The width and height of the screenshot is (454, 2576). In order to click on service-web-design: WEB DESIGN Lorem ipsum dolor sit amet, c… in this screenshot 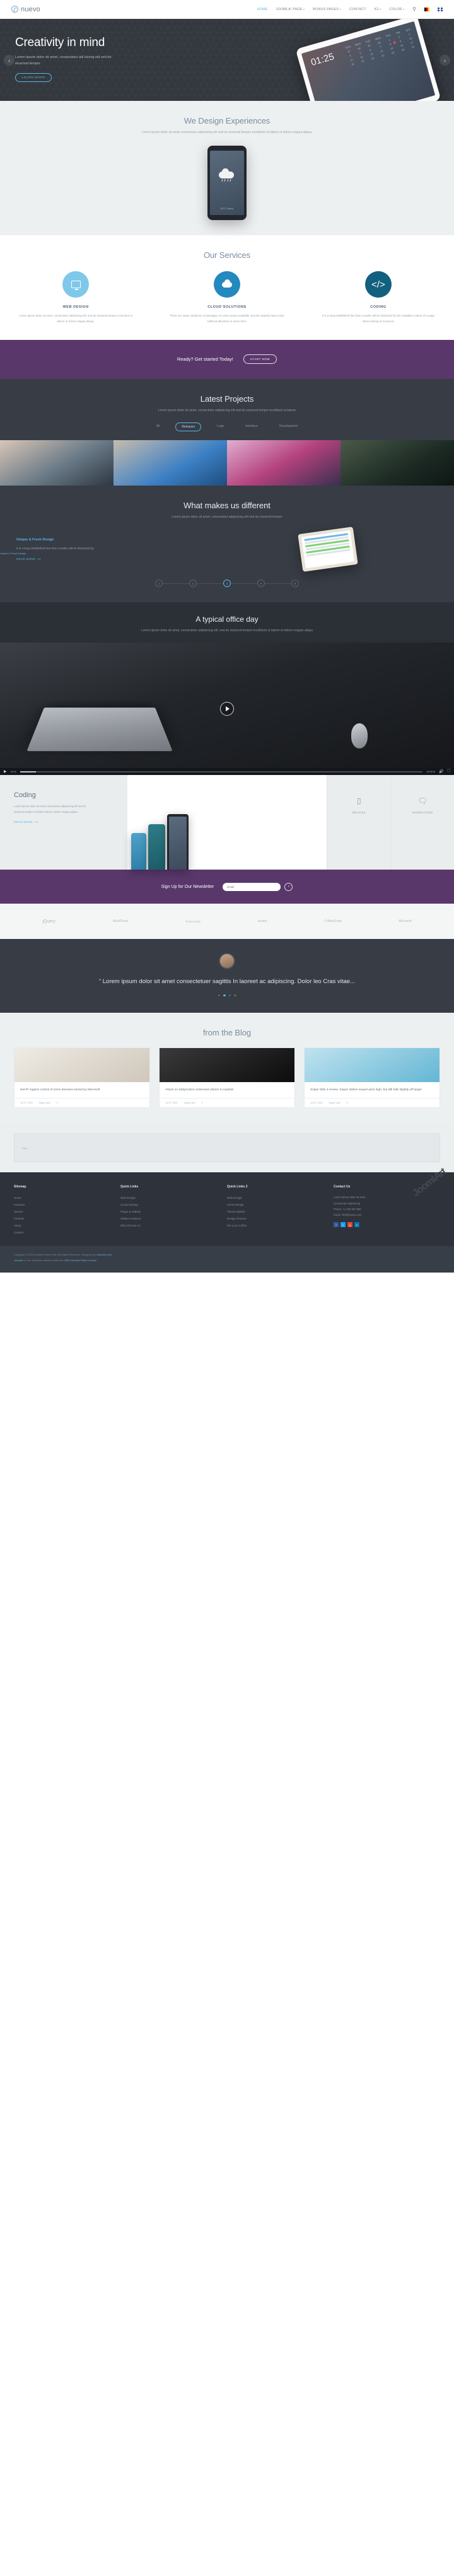, I will do `click(75, 298)`.